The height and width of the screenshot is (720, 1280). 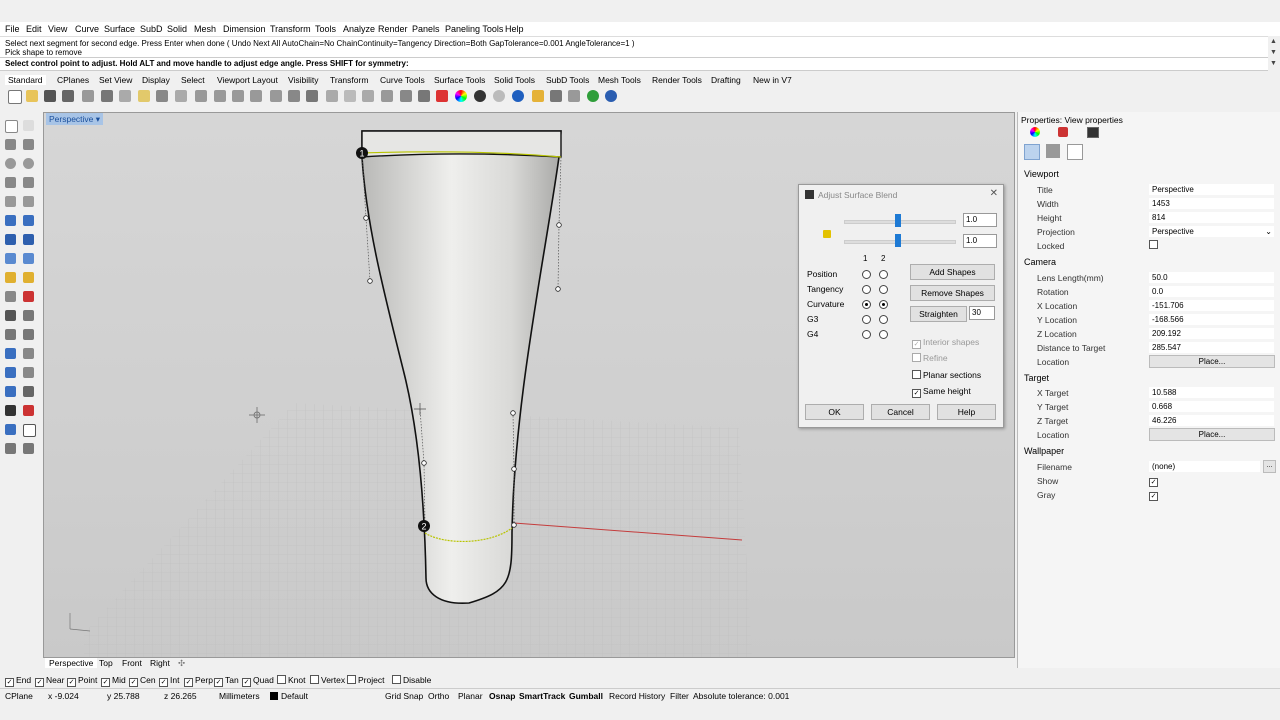 What do you see at coordinates (514, 80) in the screenshot?
I see `tab-solid-tools: Solid Tools` at bounding box center [514, 80].